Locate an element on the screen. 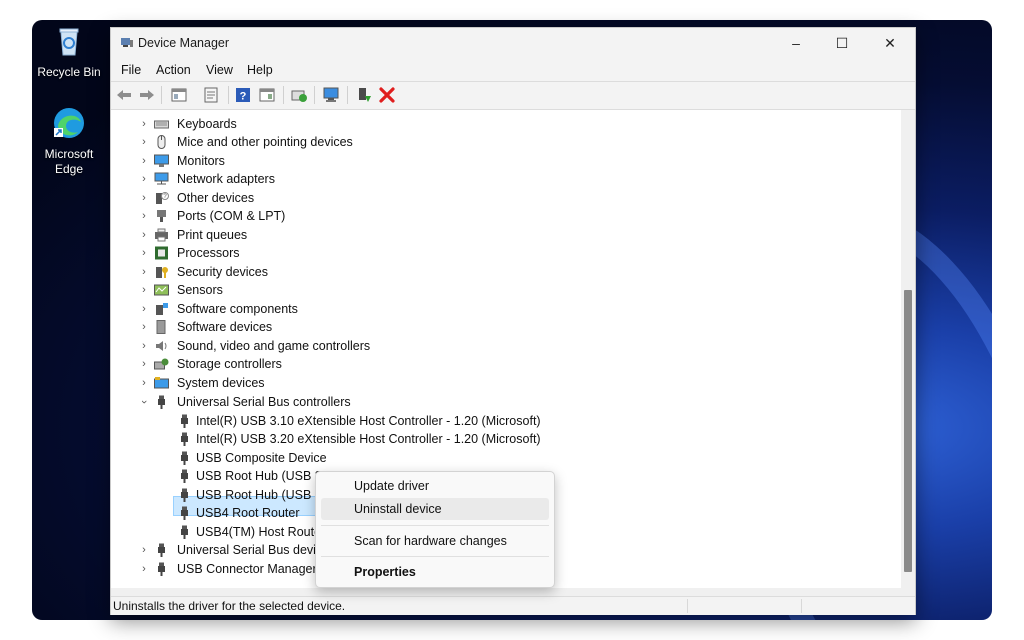 This screenshot has height=640, width=1024. tree-item-label: System devices is located at coordinates (221, 383).